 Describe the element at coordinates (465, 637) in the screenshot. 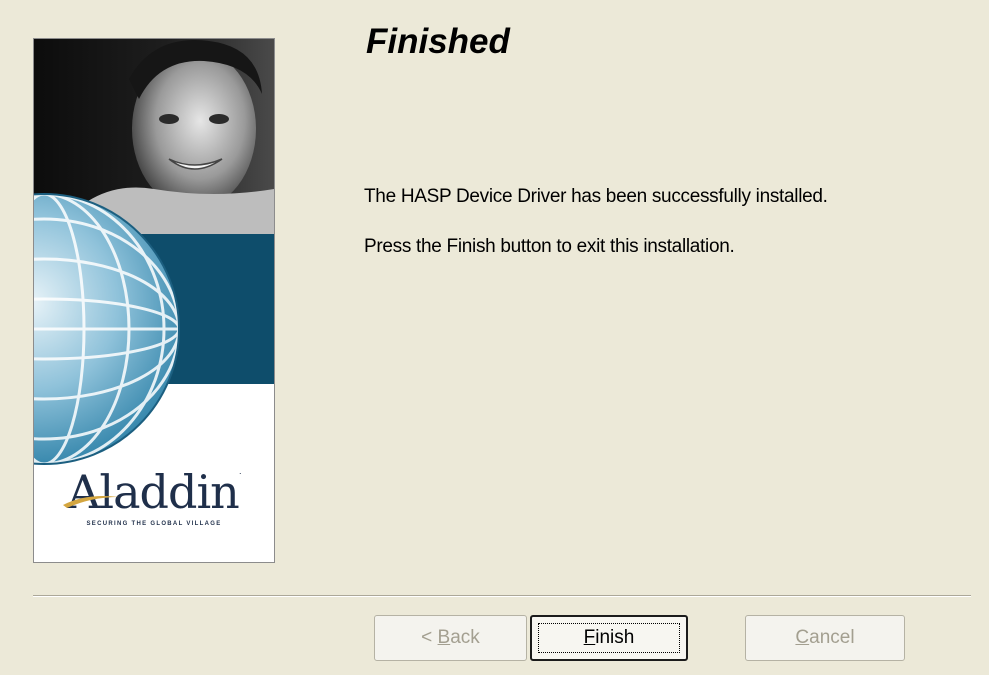

I see `back-button-label: ack` at that location.